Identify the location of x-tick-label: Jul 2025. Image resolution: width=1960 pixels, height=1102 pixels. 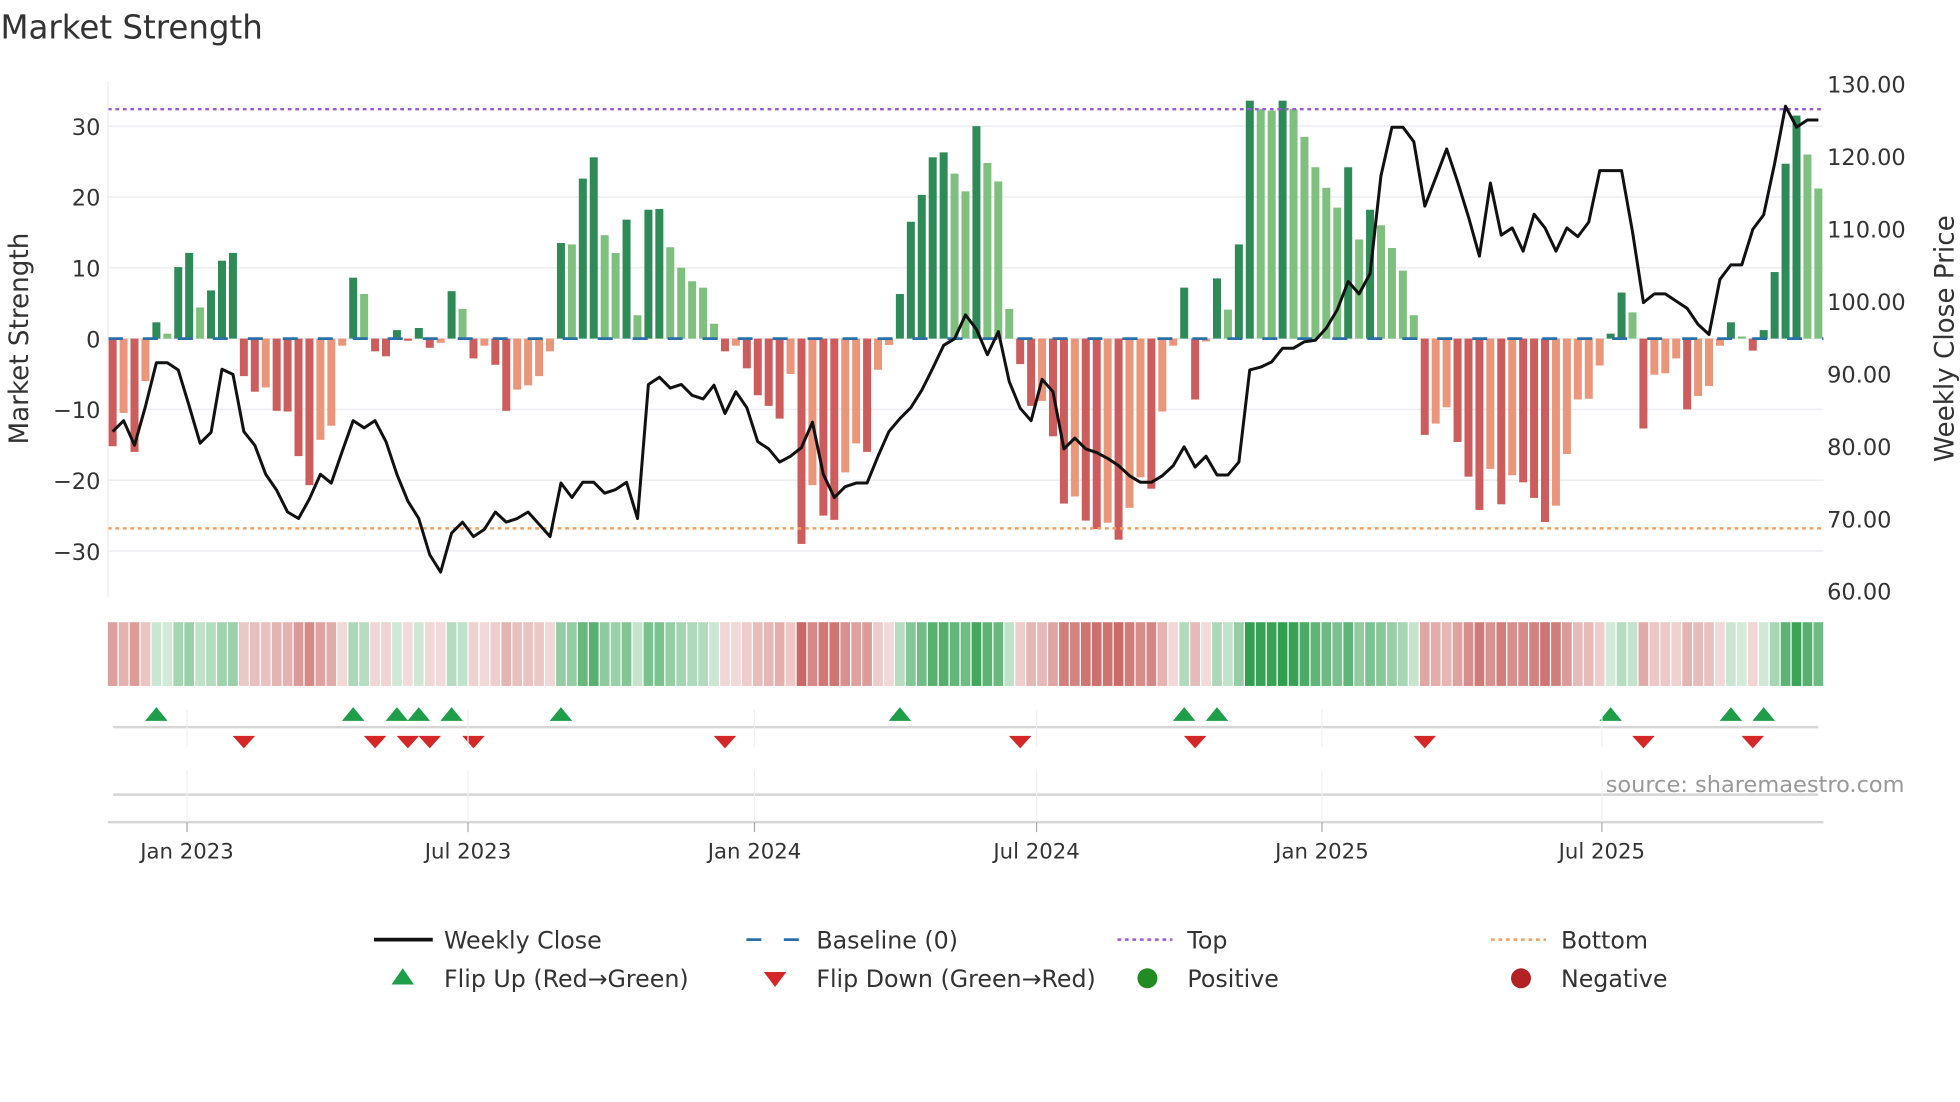
(1601, 851).